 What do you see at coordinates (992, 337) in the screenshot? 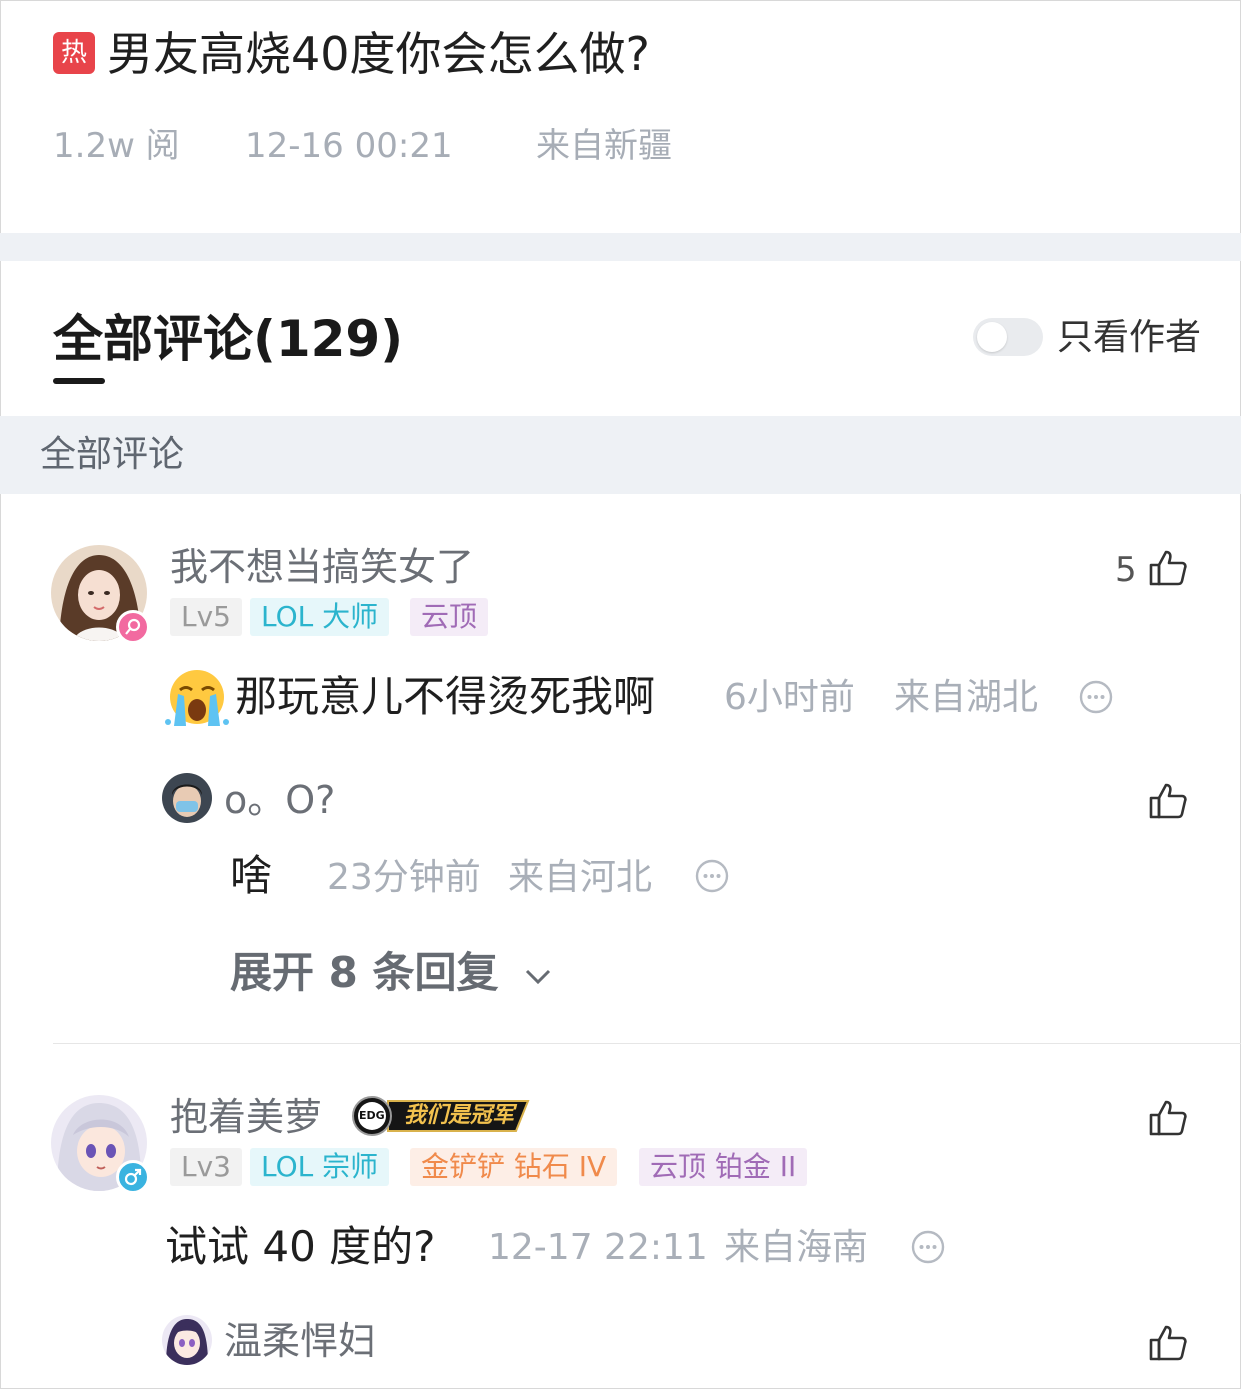
I see `toggle-knob` at bounding box center [992, 337].